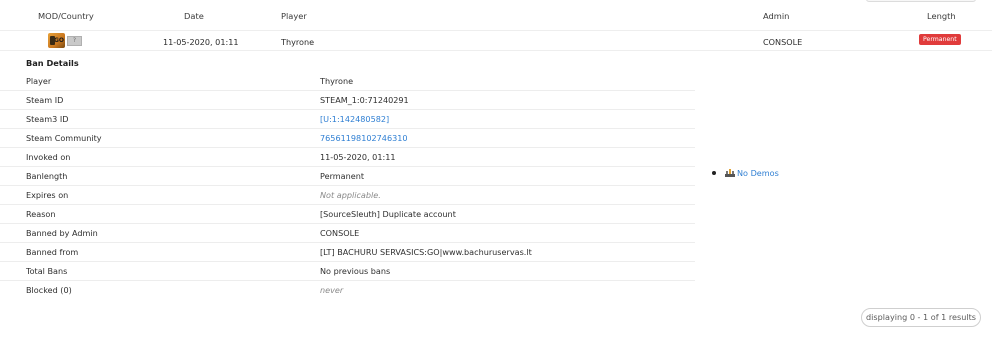  I want to click on detail-label: Expires on, so click(47, 195).